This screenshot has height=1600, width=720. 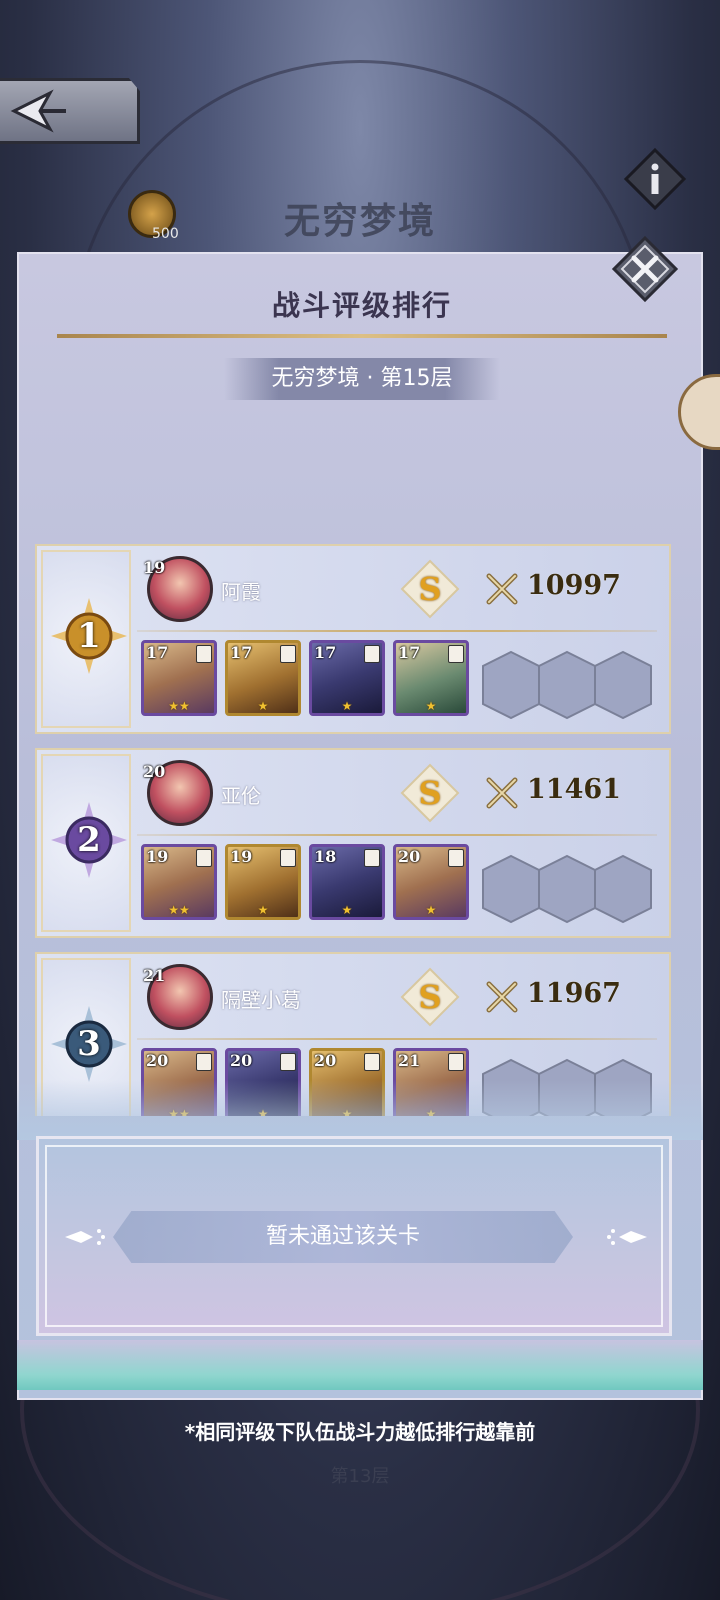 What do you see at coordinates (154, 771) in the screenshot?
I see `avatar-level: 20` at bounding box center [154, 771].